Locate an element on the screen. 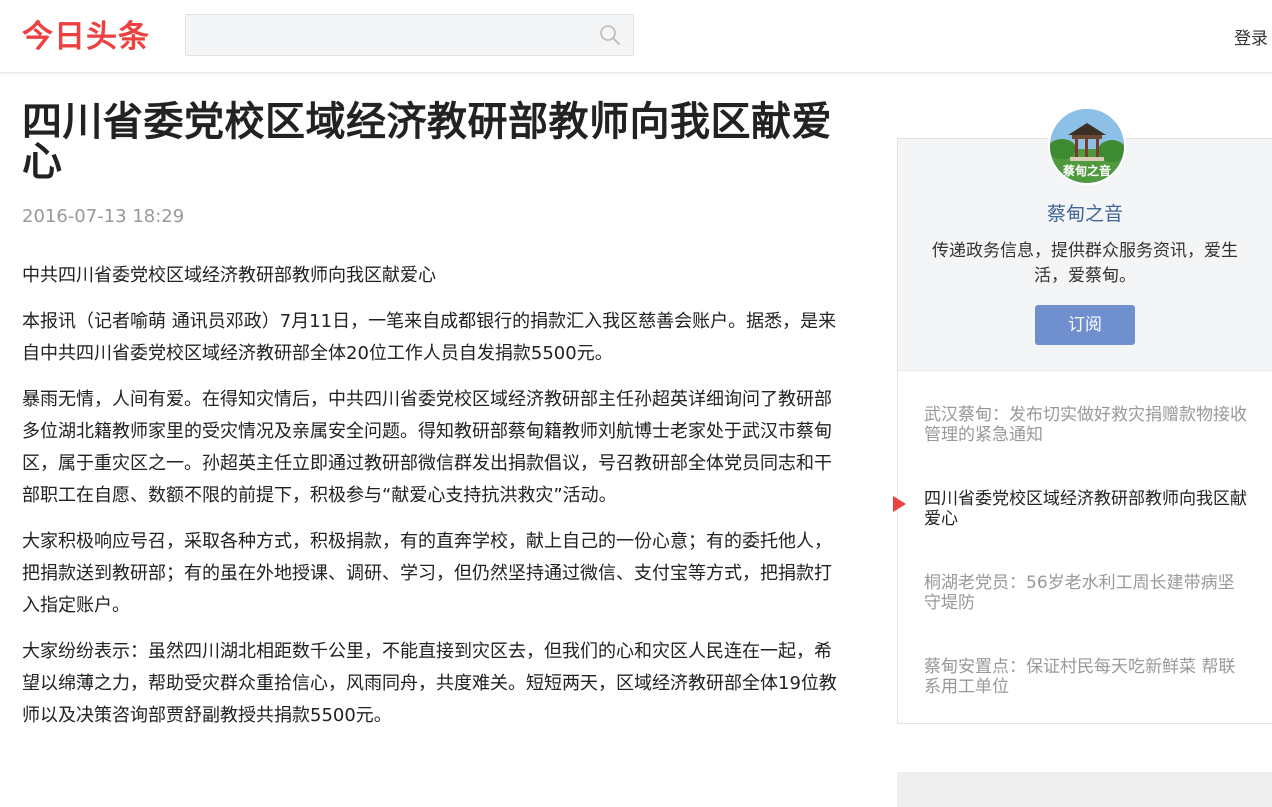 The height and width of the screenshot is (807, 1272). author-name: 蔡甸之音 is located at coordinates (1085, 212).